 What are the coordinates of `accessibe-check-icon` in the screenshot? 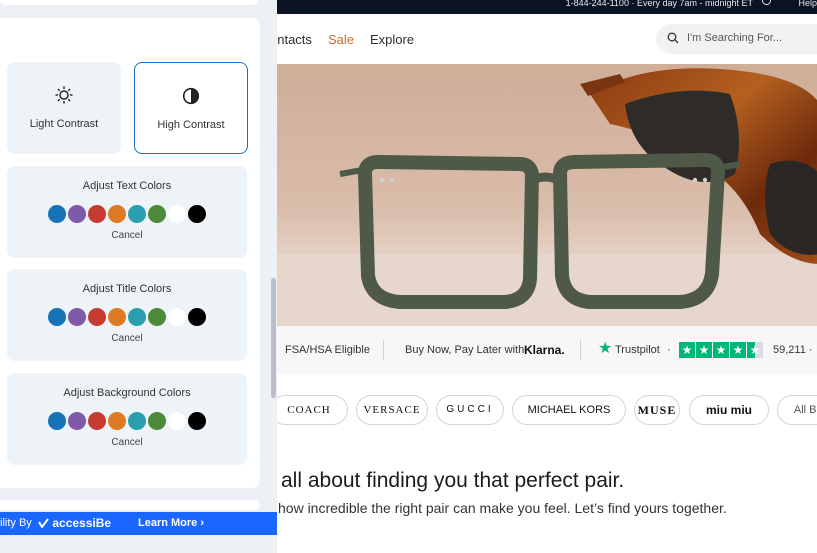 It's located at (43, 523).